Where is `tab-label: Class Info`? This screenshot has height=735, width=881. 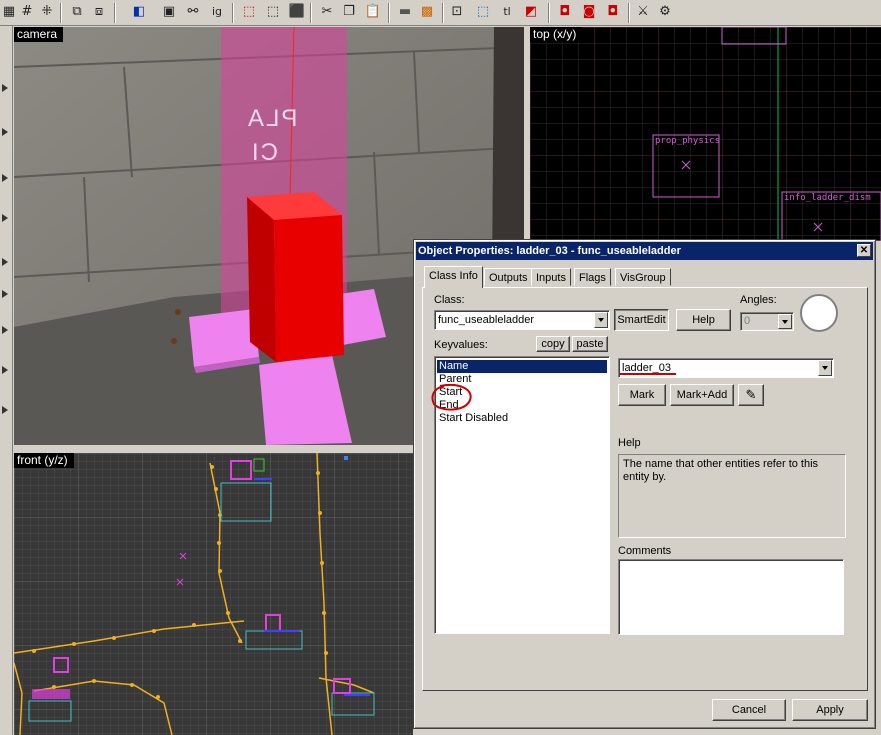 tab-label: Class Info is located at coordinates (453, 276).